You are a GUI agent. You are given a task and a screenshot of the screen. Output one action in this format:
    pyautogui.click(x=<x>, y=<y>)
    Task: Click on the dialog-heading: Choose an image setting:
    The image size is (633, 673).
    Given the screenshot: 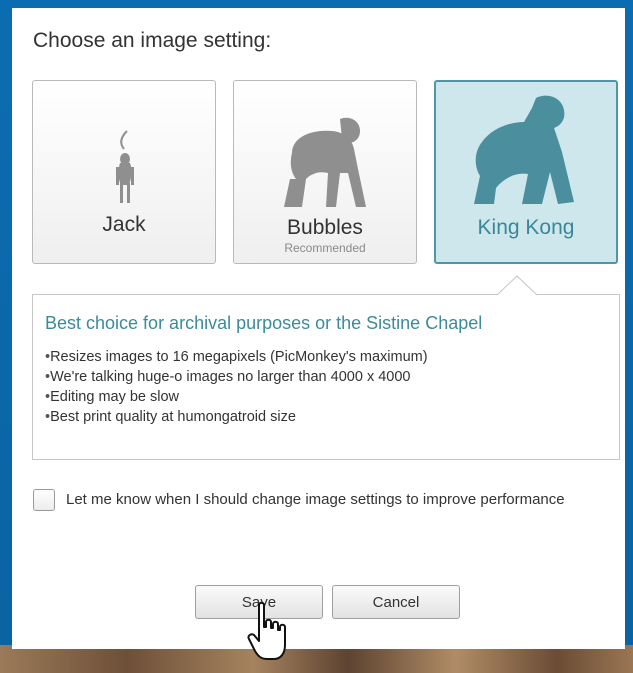 What is the action you would take?
    pyautogui.click(x=152, y=40)
    